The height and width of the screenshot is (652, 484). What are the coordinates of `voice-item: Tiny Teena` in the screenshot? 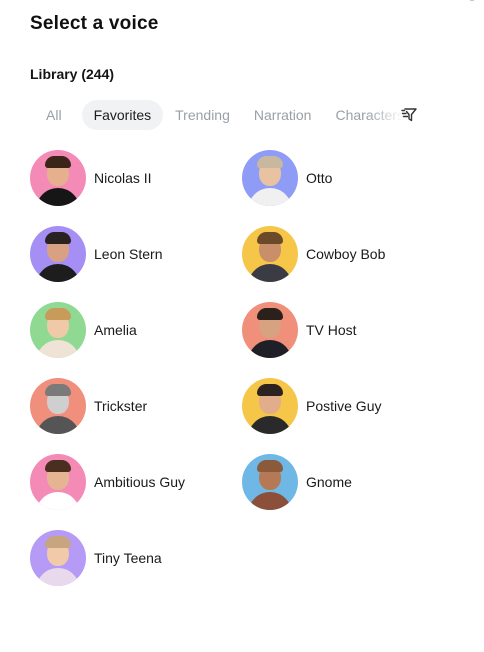 It's located at (96, 558).